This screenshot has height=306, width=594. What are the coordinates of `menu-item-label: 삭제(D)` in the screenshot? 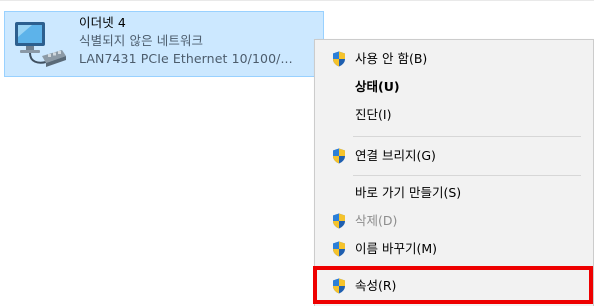 It's located at (376, 220).